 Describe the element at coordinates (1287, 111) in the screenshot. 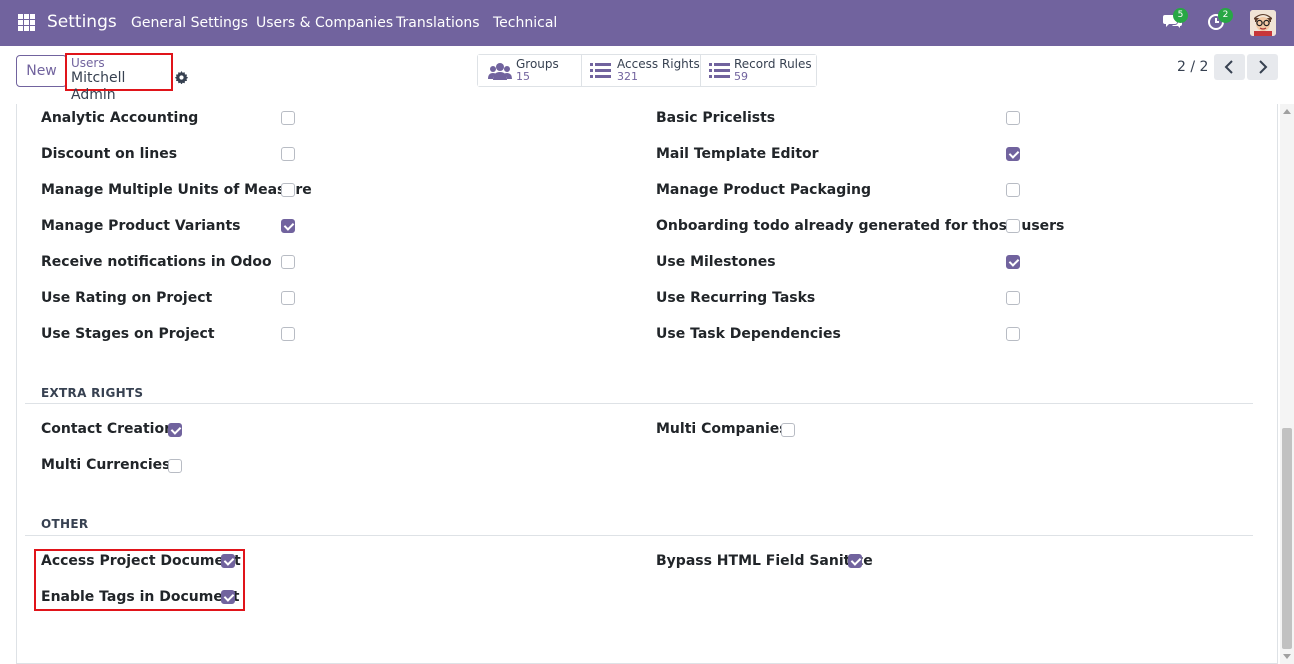

I see `scroll-up-arrow-icon` at that location.